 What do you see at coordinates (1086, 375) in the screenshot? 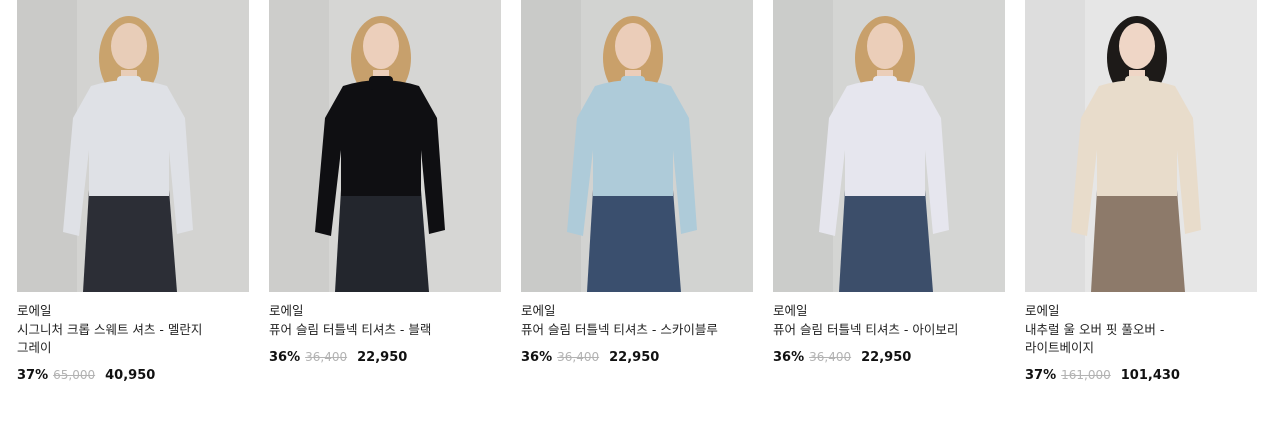
I see `original-price: 161,000` at bounding box center [1086, 375].